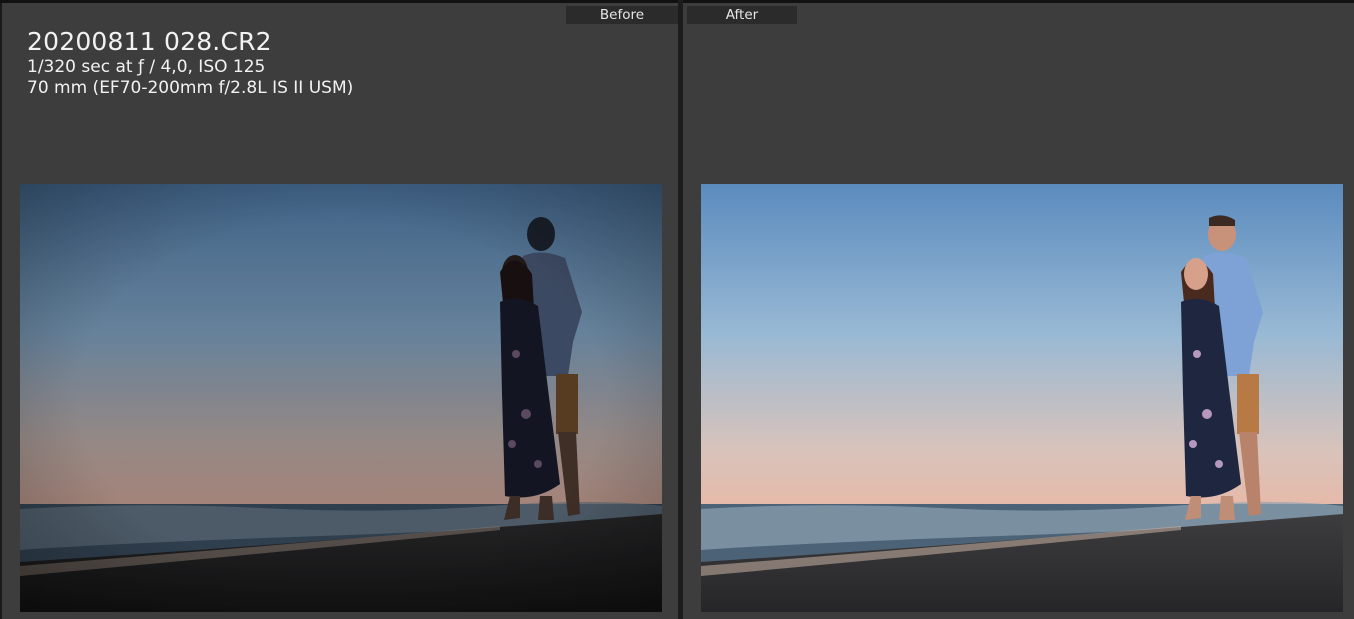  I want to click on after-label: After, so click(742, 15).